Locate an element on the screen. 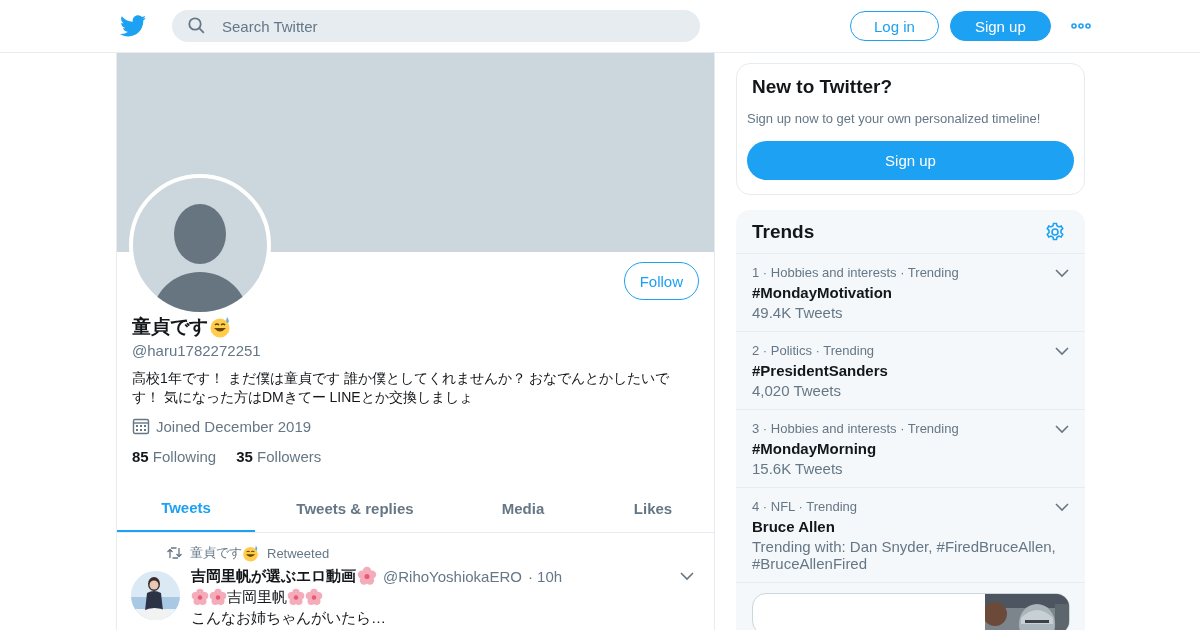 This screenshot has width=1200, height=630. profile-handle: @haru1782272251 is located at coordinates (197, 350).